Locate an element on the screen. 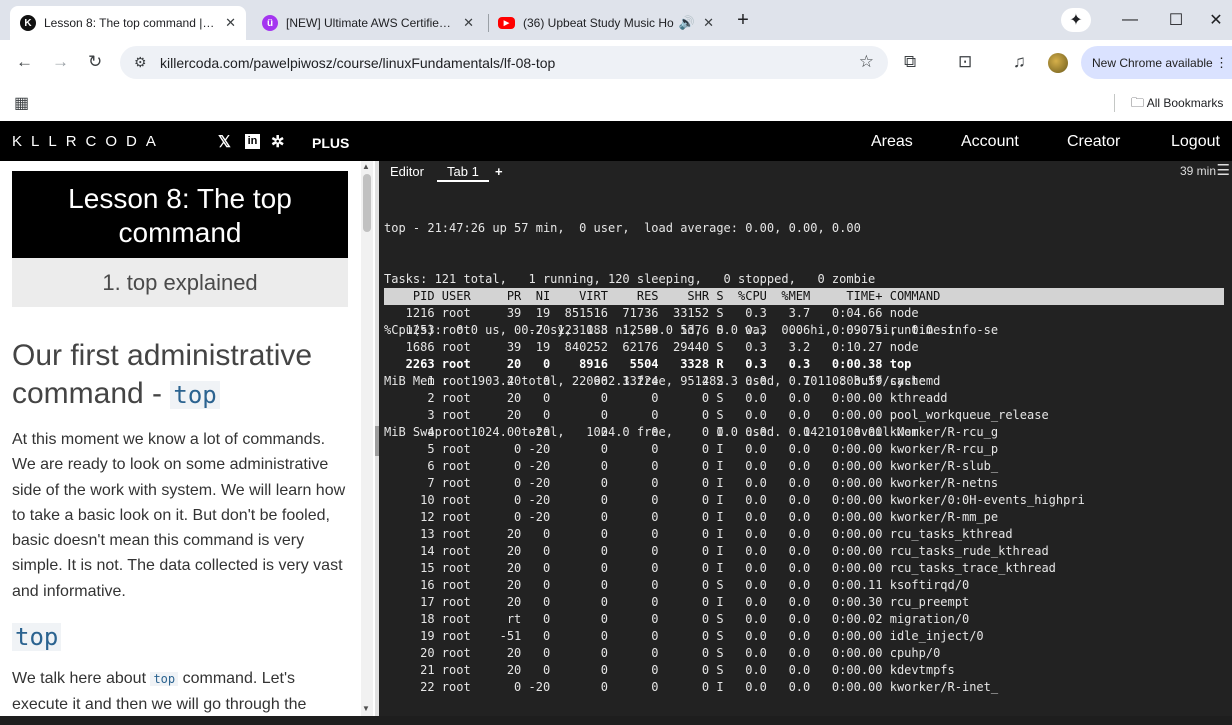 The width and height of the screenshot is (1232, 725). site-info-icon: ⚙ is located at coordinates (140, 62).